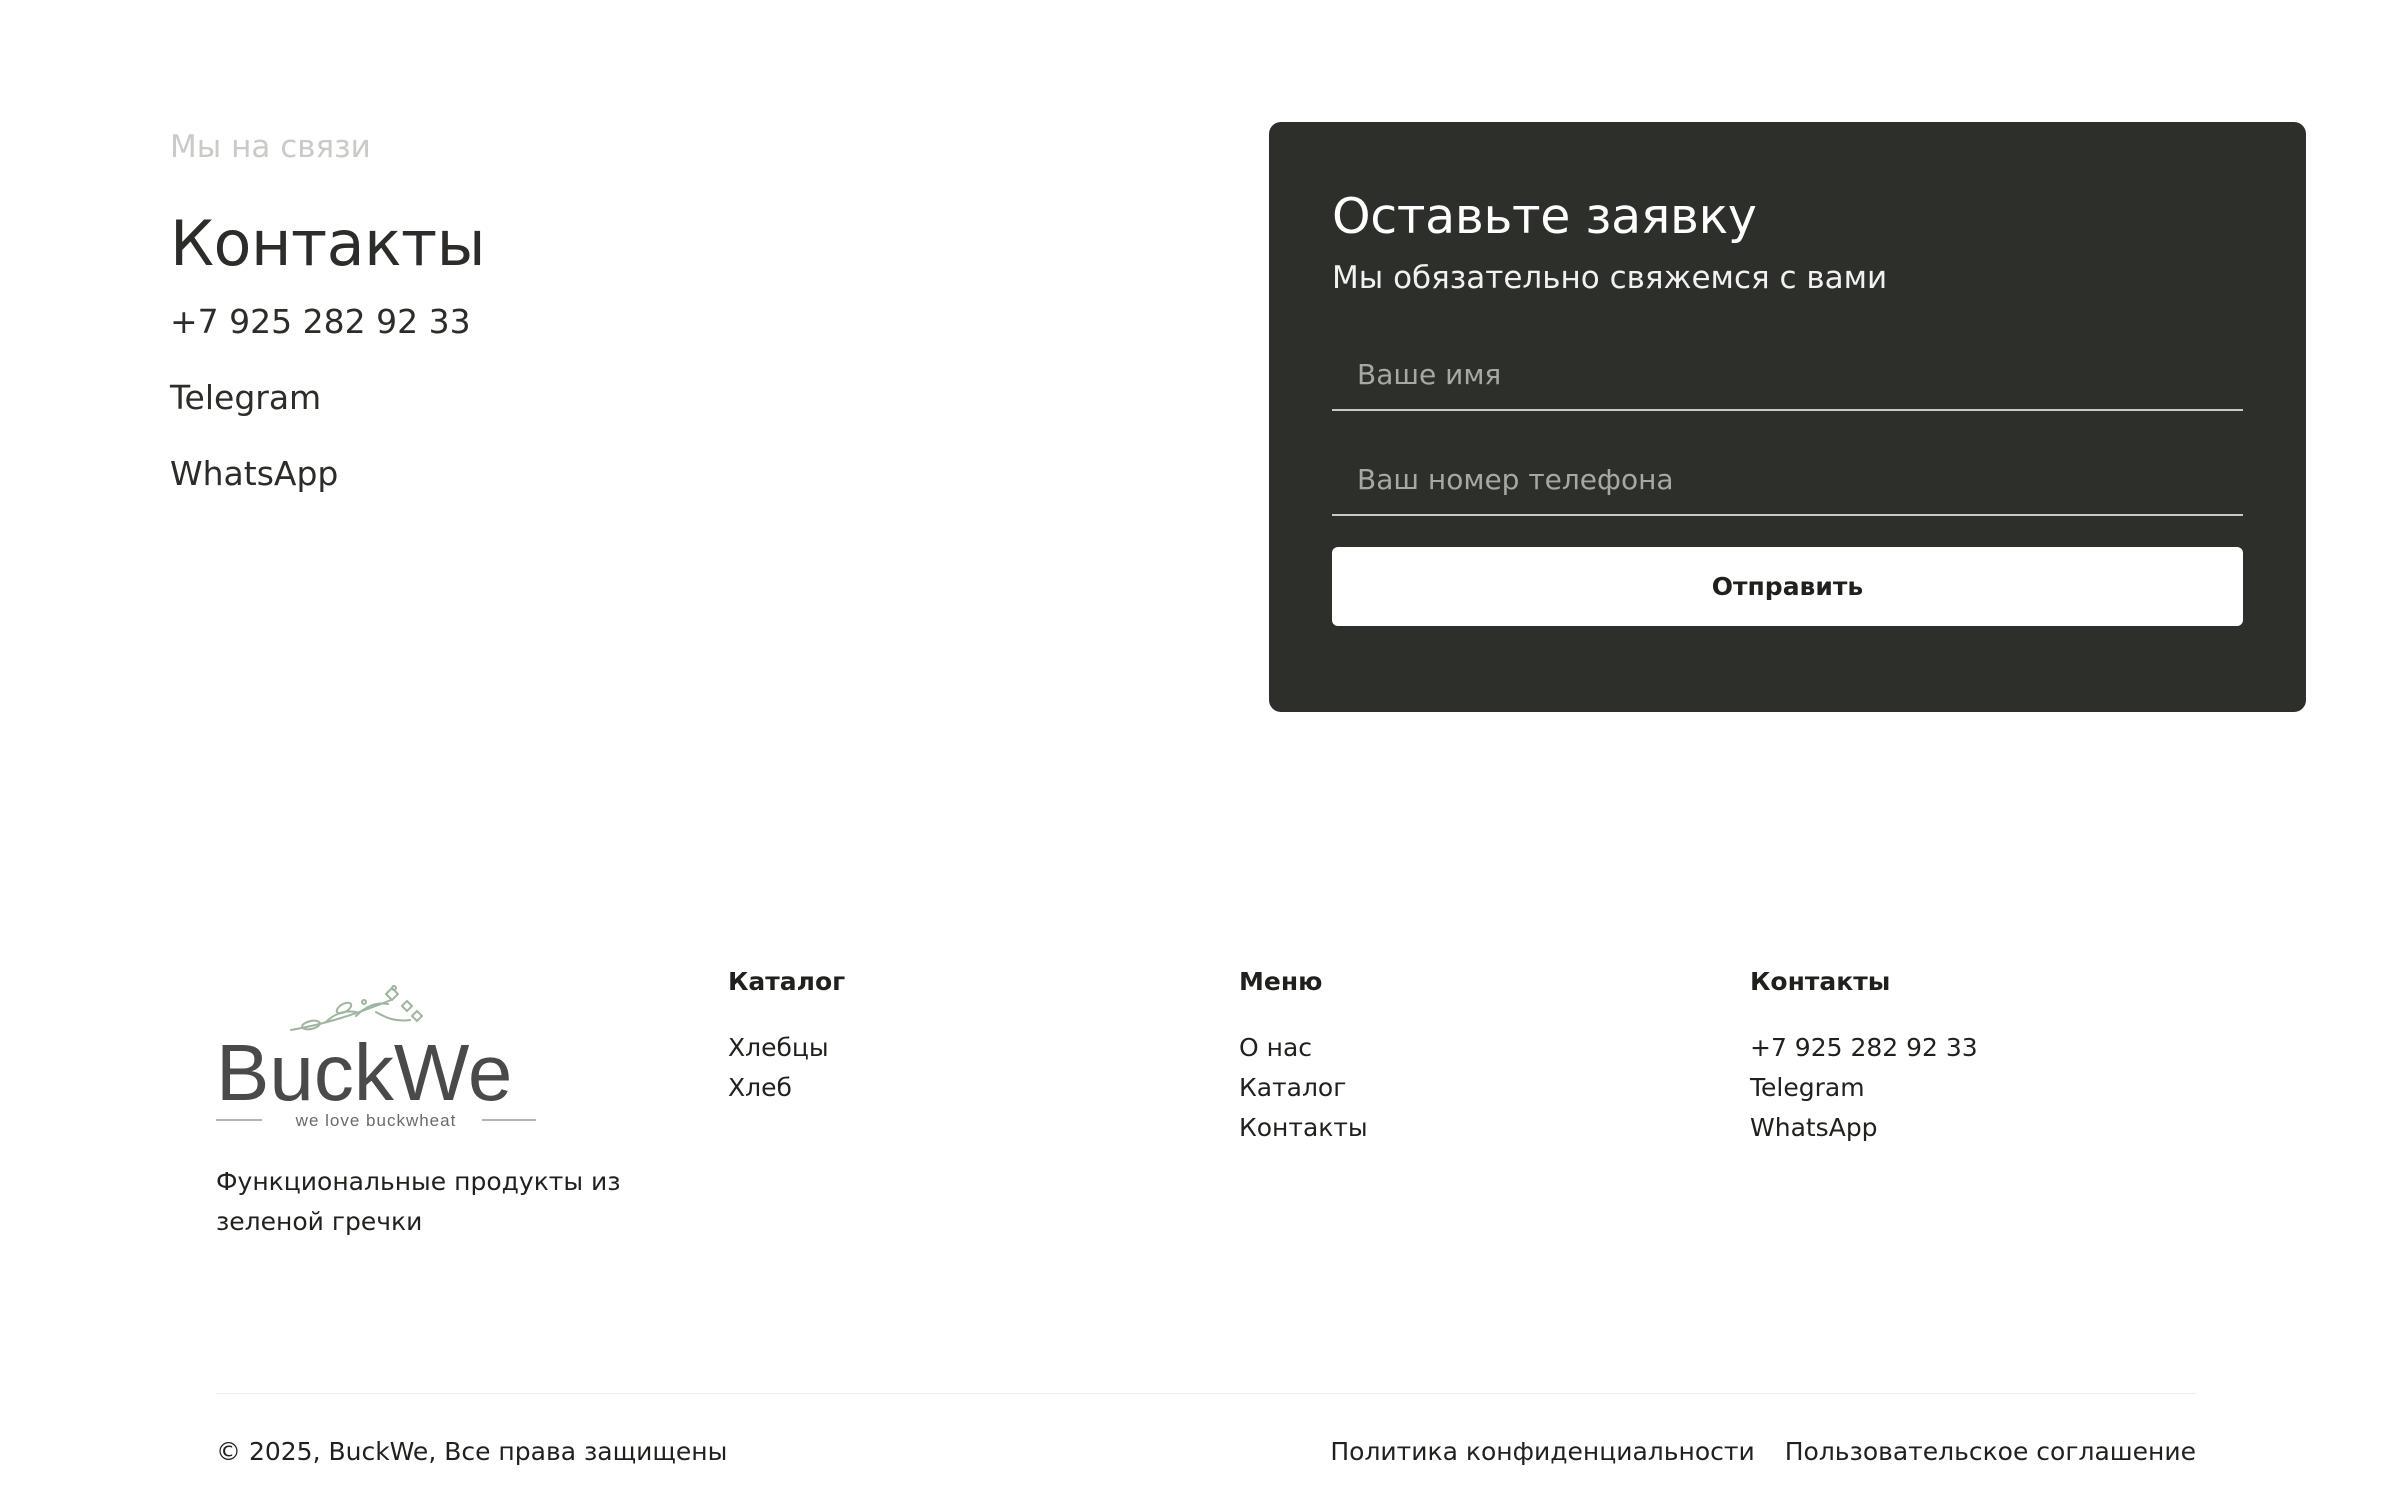 The image size is (2400, 1500). I want to click on name-input, so click(1787, 374).